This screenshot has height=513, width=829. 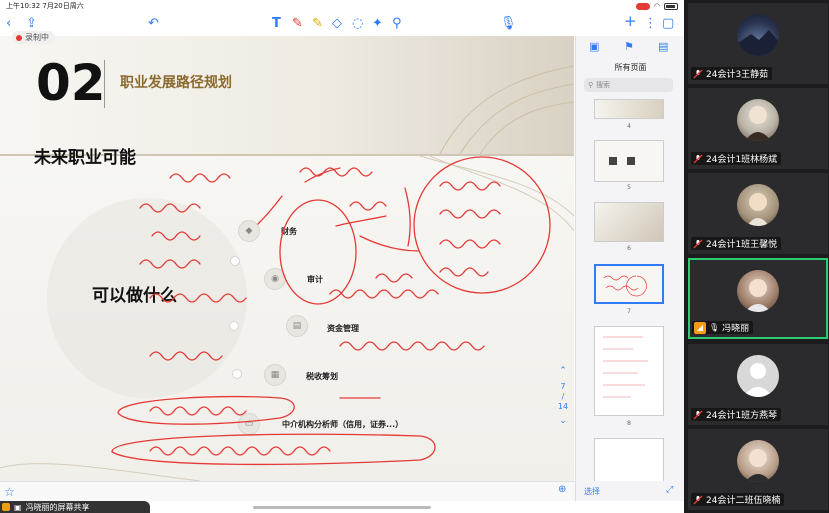 I want to click on slide-page-indicator: ⌃ 7 / 14 ⌄, so click(x=563, y=396).